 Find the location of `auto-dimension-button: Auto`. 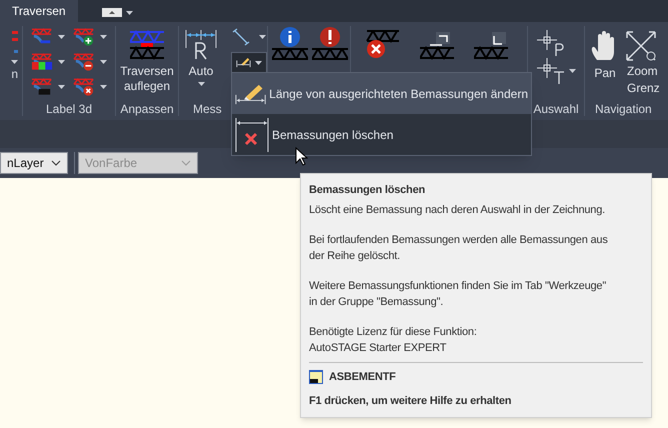

auto-dimension-button: Auto is located at coordinates (201, 60).